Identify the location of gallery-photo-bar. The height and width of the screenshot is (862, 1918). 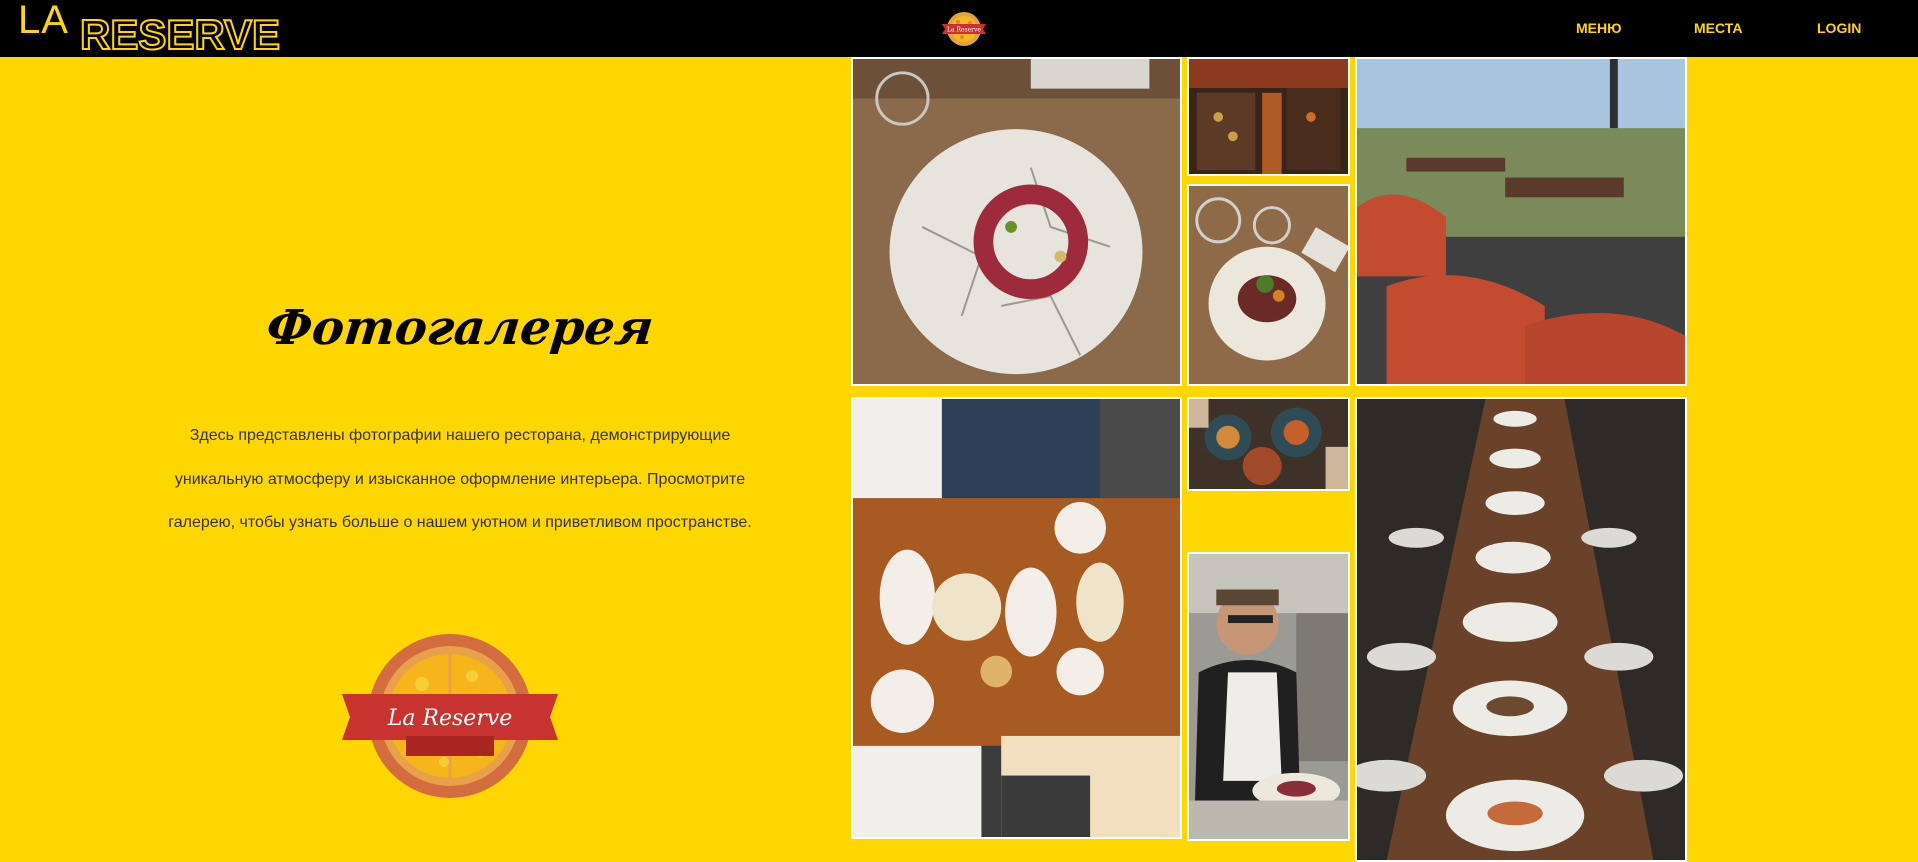
(1268, 116).